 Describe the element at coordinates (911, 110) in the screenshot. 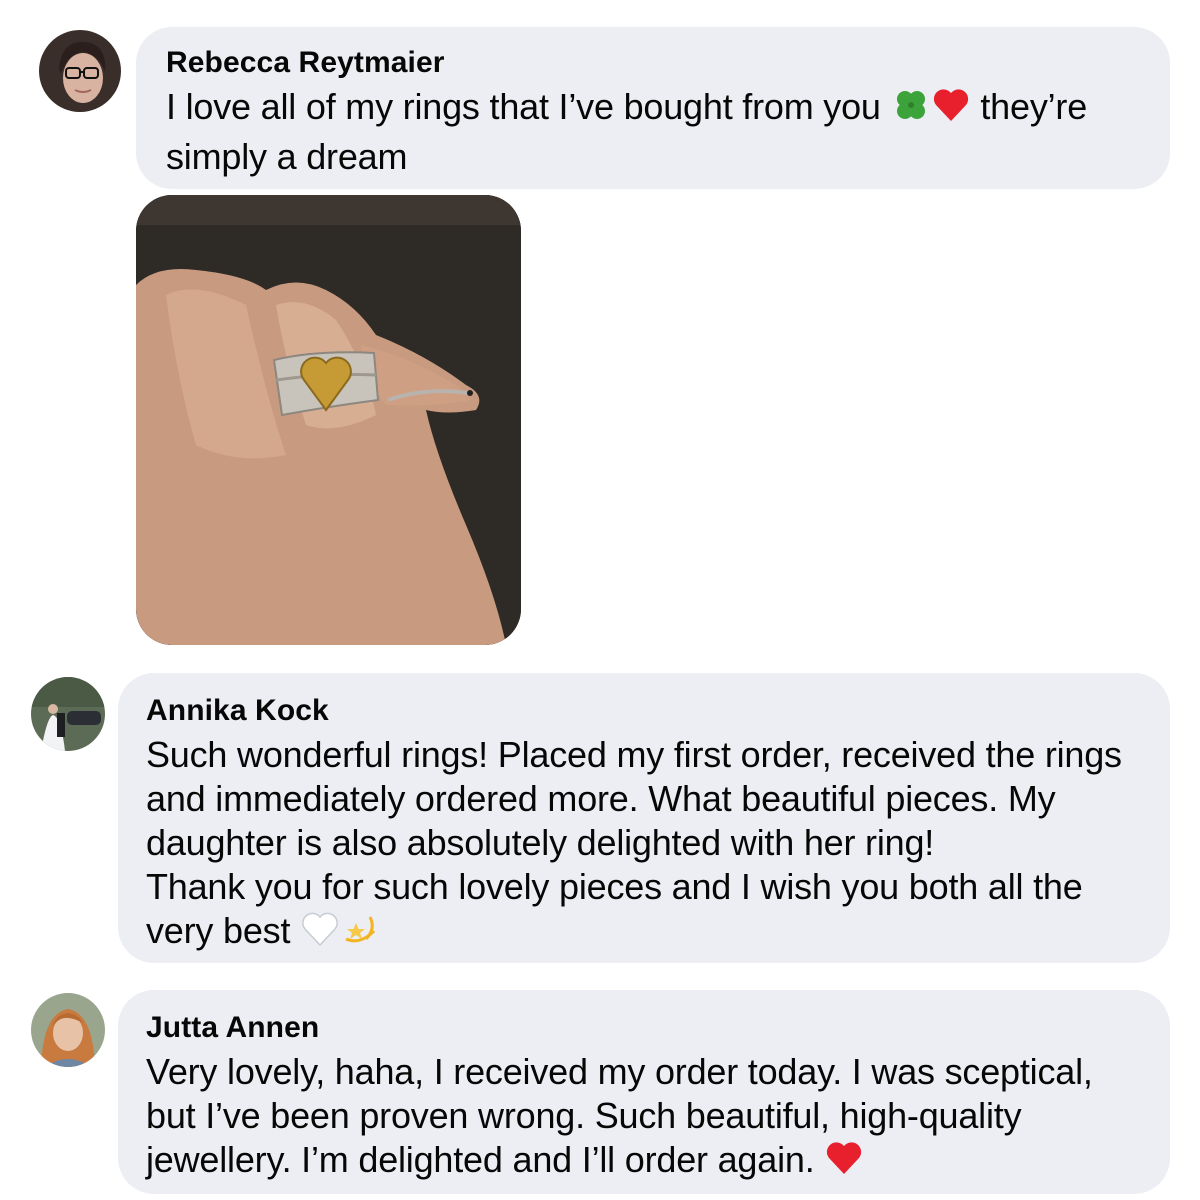

I see `four-leaf-clover-icon` at that location.